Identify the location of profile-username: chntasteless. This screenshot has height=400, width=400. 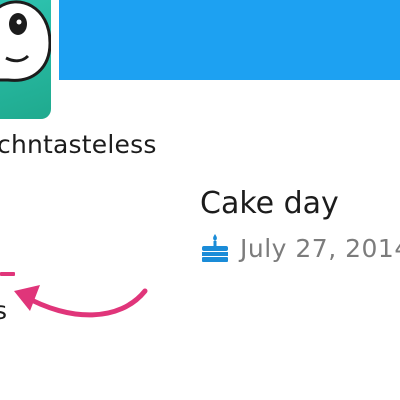
(78, 144).